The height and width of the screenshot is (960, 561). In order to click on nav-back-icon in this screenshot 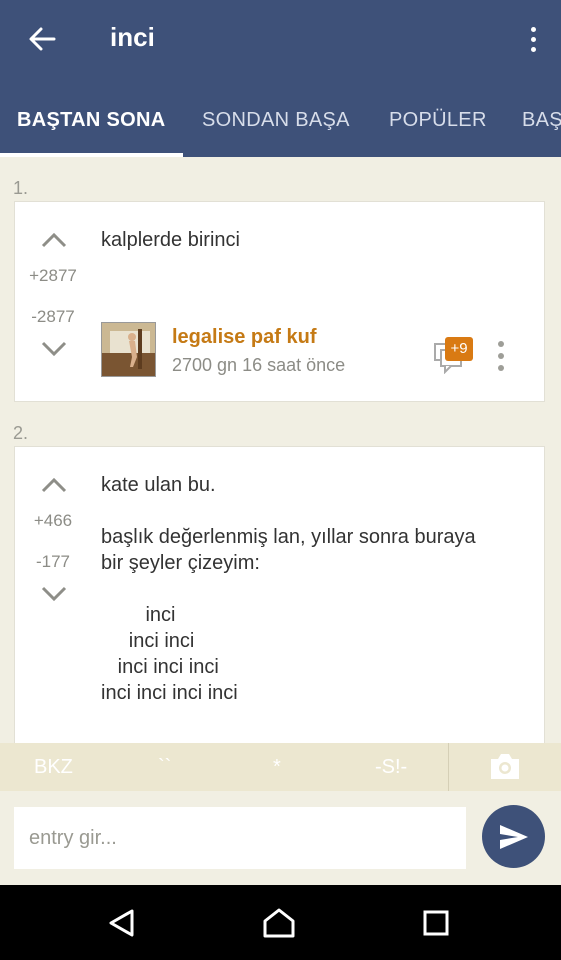, I will do `click(121, 923)`.